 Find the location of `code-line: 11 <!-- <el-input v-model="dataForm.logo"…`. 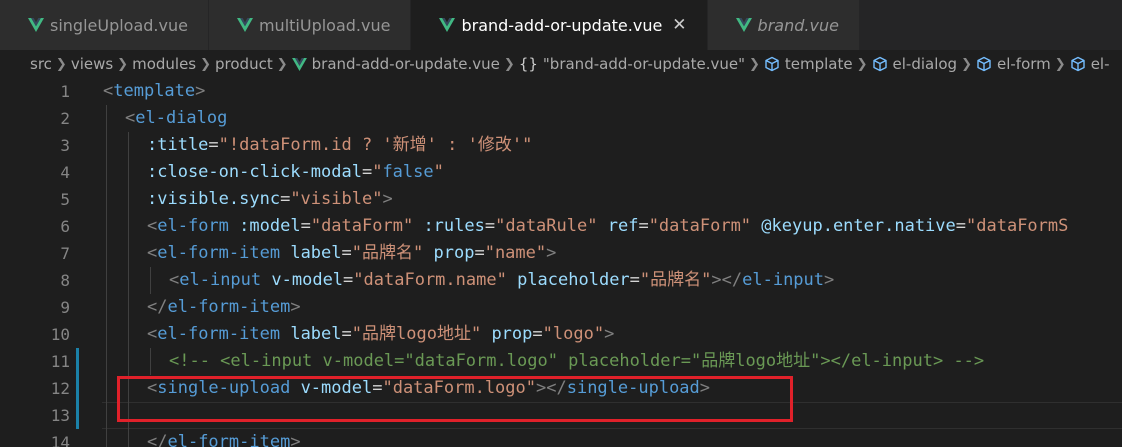

code-line: 11 <!-- <el-input v-model="dataForm.logo"… is located at coordinates (561, 361).